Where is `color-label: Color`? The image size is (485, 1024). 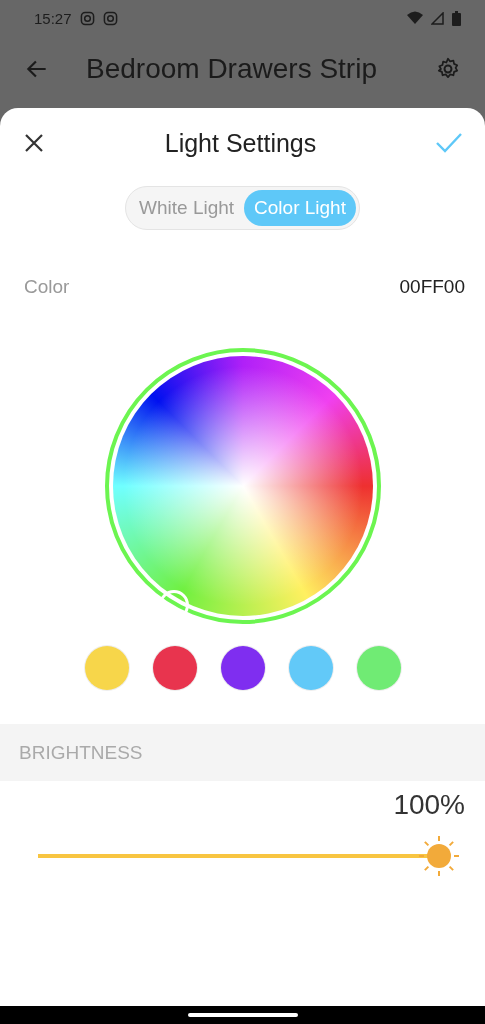
color-label: Color is located at coordinates (47, 287).